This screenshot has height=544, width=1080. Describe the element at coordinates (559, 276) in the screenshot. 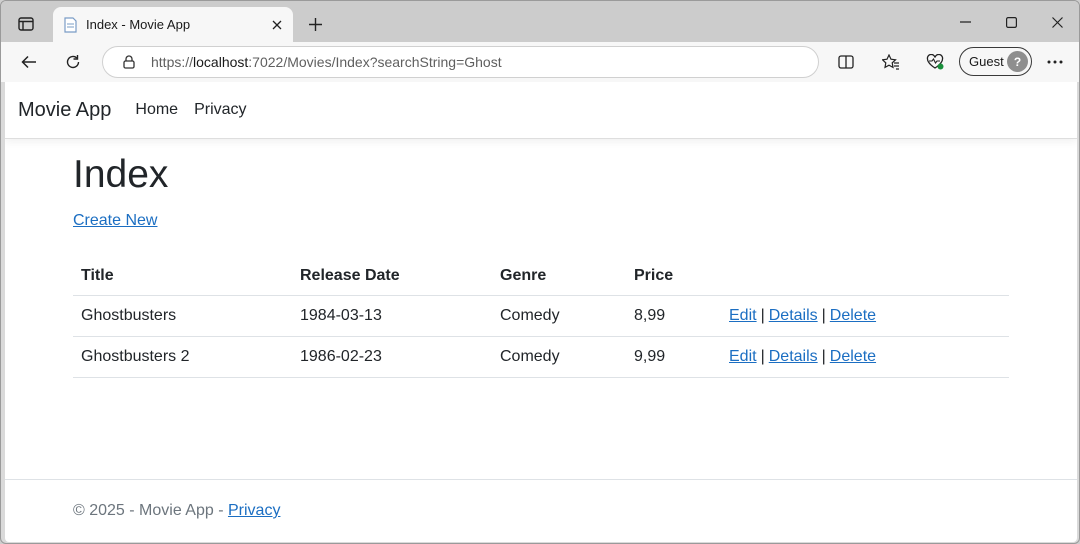

I see `column-header-genre: Genre` at that location.